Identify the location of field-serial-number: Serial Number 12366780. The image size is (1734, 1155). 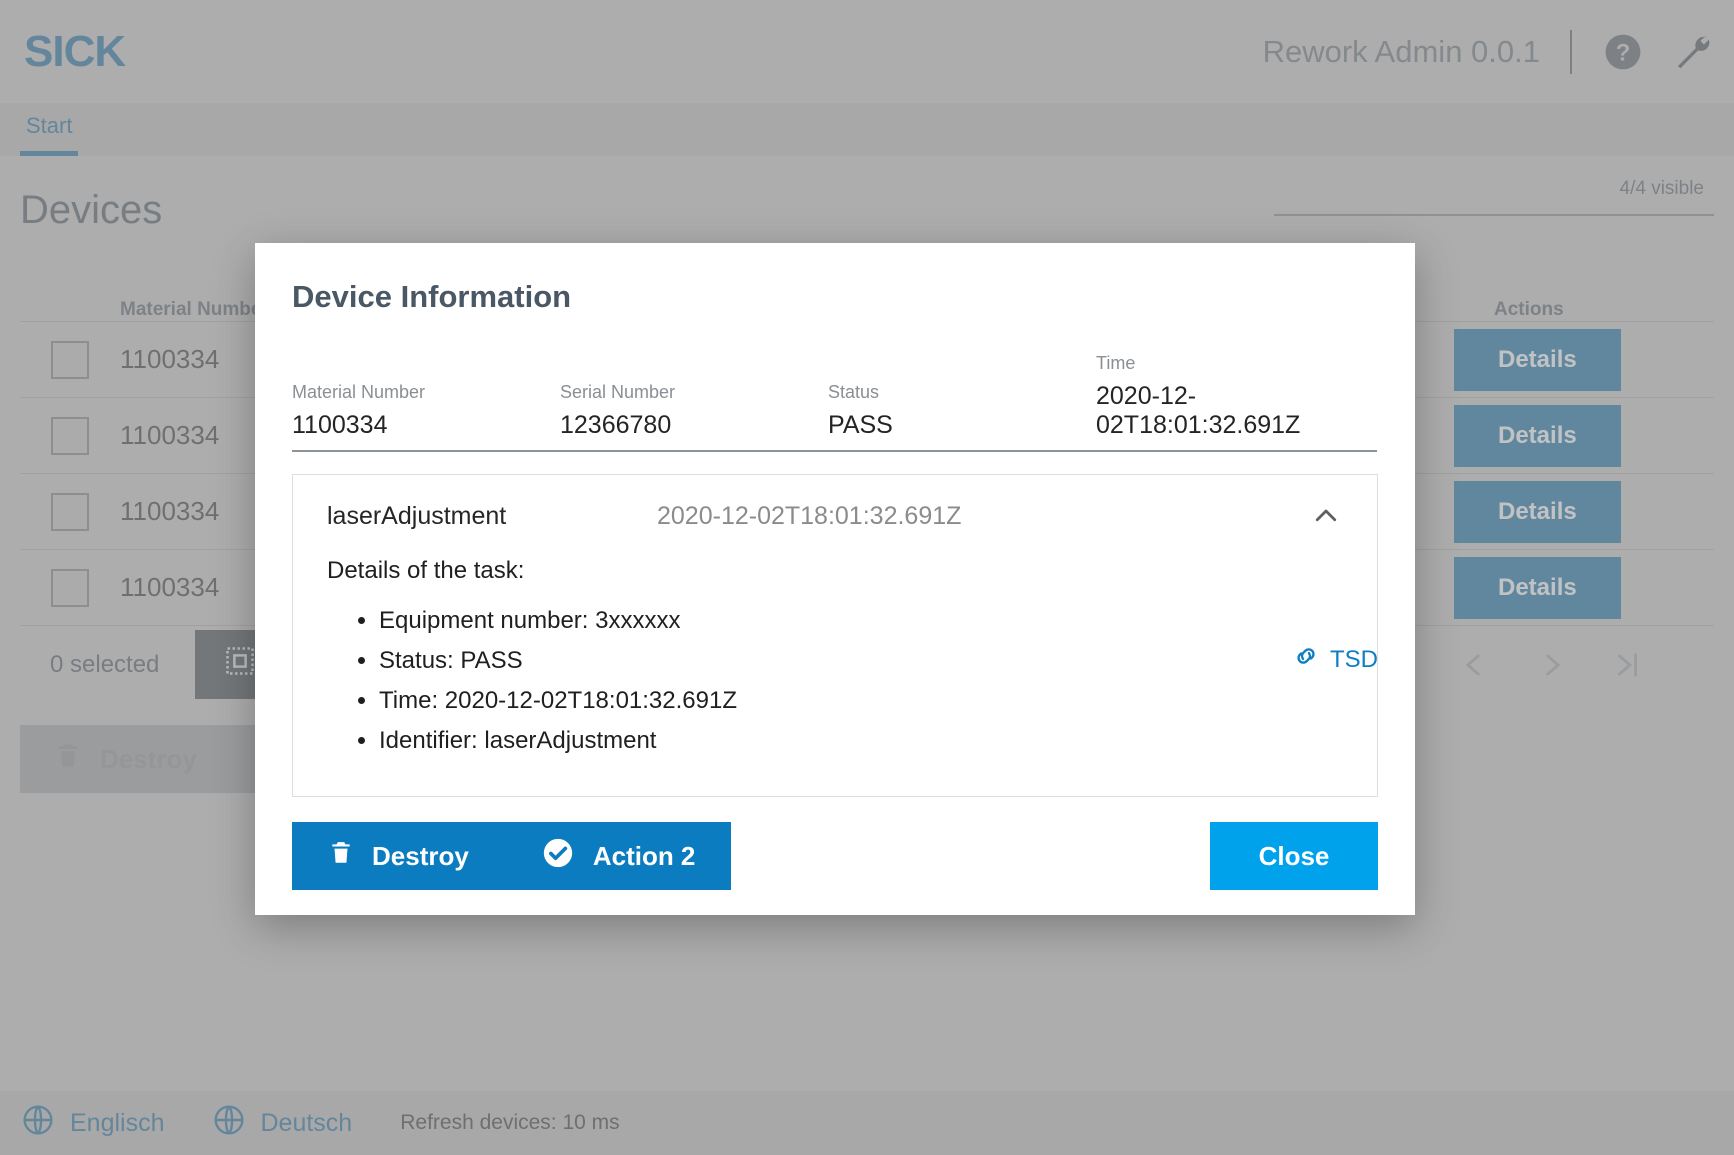
(694, 411).